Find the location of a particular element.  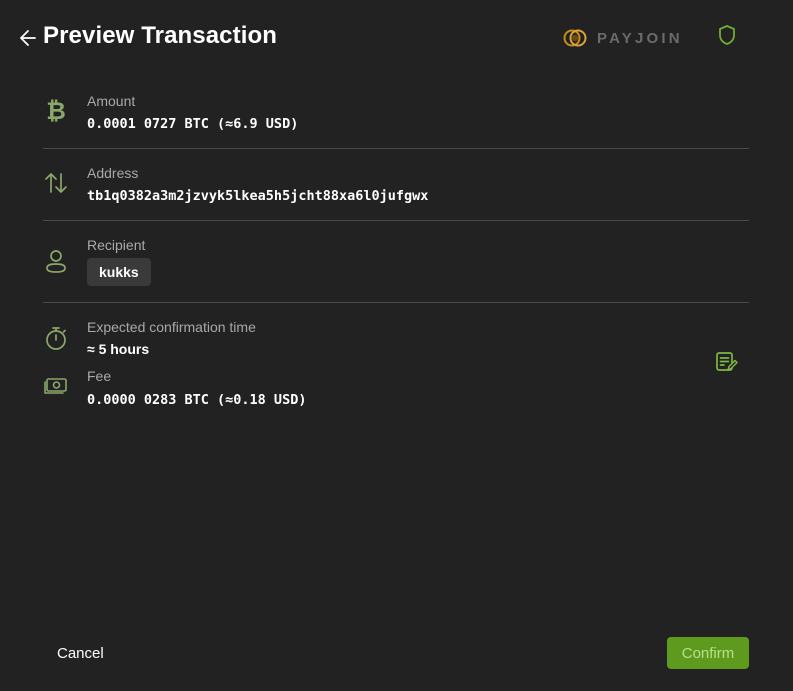

amount-label: Amount is located at coordinates (111, 101).